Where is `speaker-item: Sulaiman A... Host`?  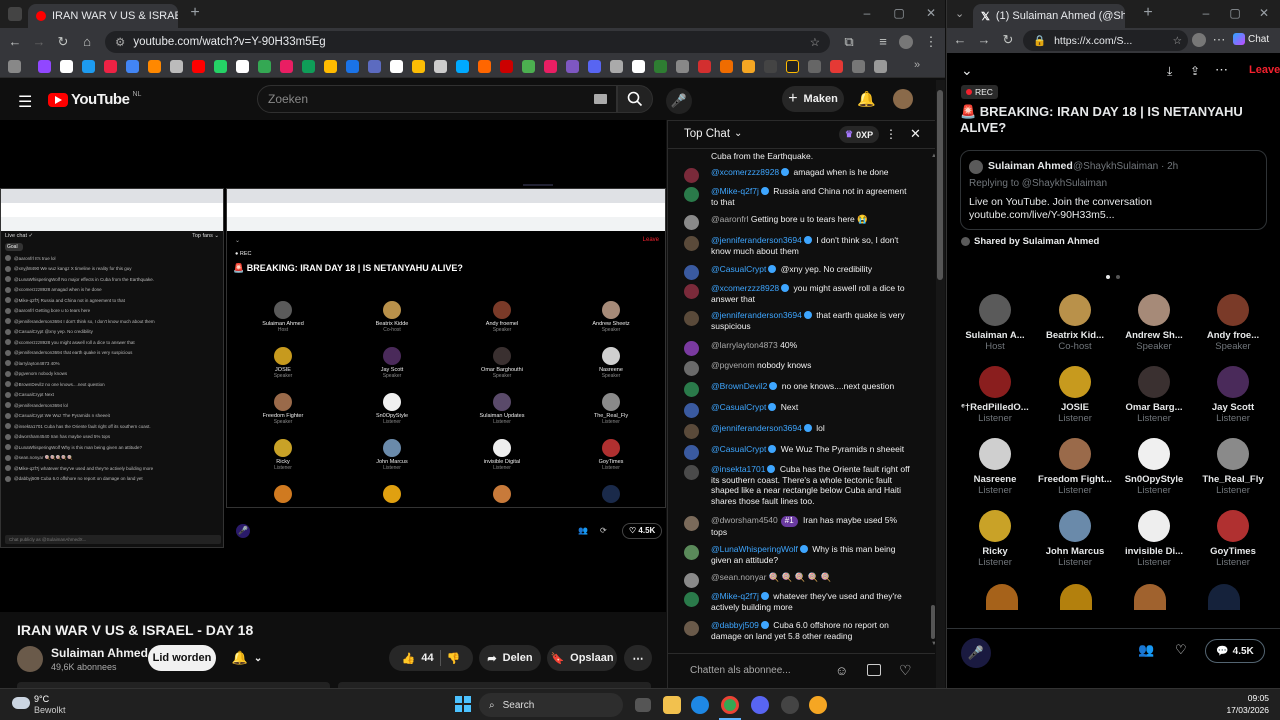
speaker-item: Sulaiman A... Host is located at coordinates (995, 323).